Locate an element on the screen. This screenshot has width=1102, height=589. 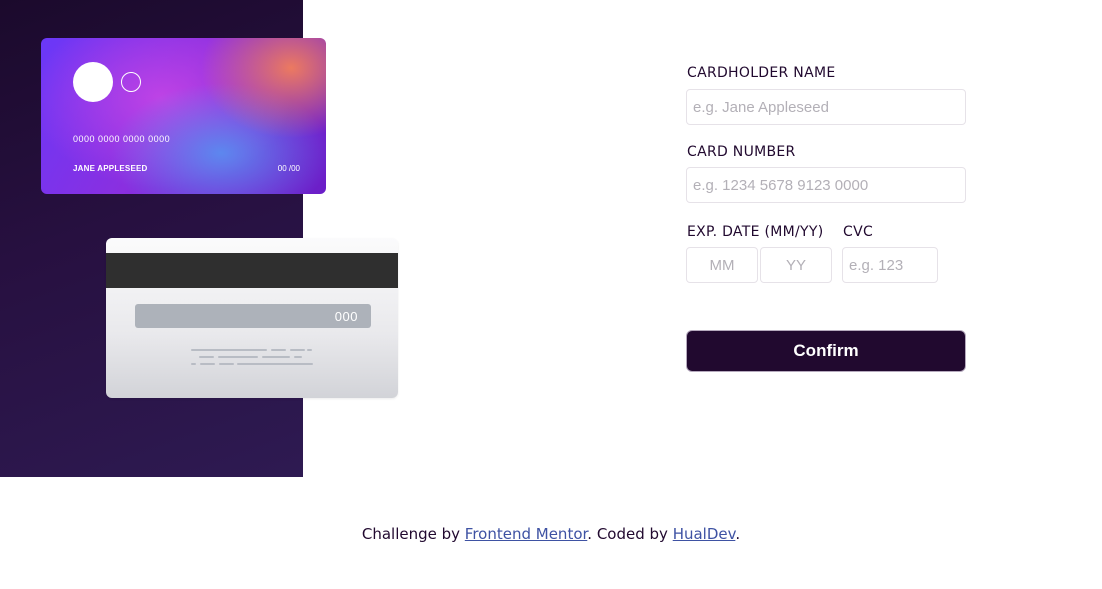
magnetic-stripe is located at coordinates (252, 270).